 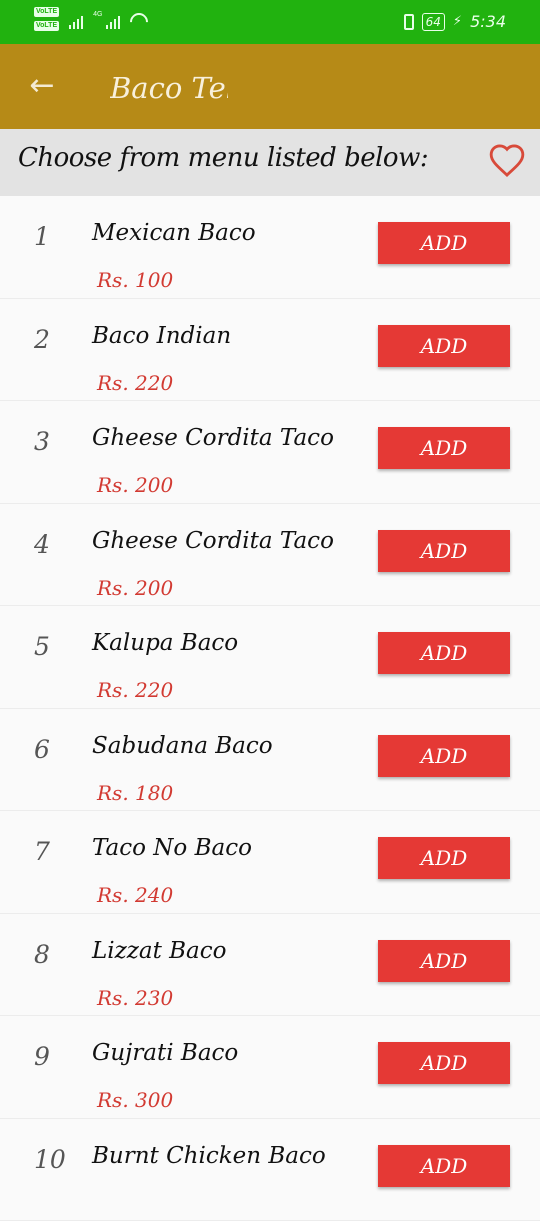 What do you see at coordinates (172, 848) in the screenshot?
I see `item-name: Taco No Baco` at bounding box center [172, 848].